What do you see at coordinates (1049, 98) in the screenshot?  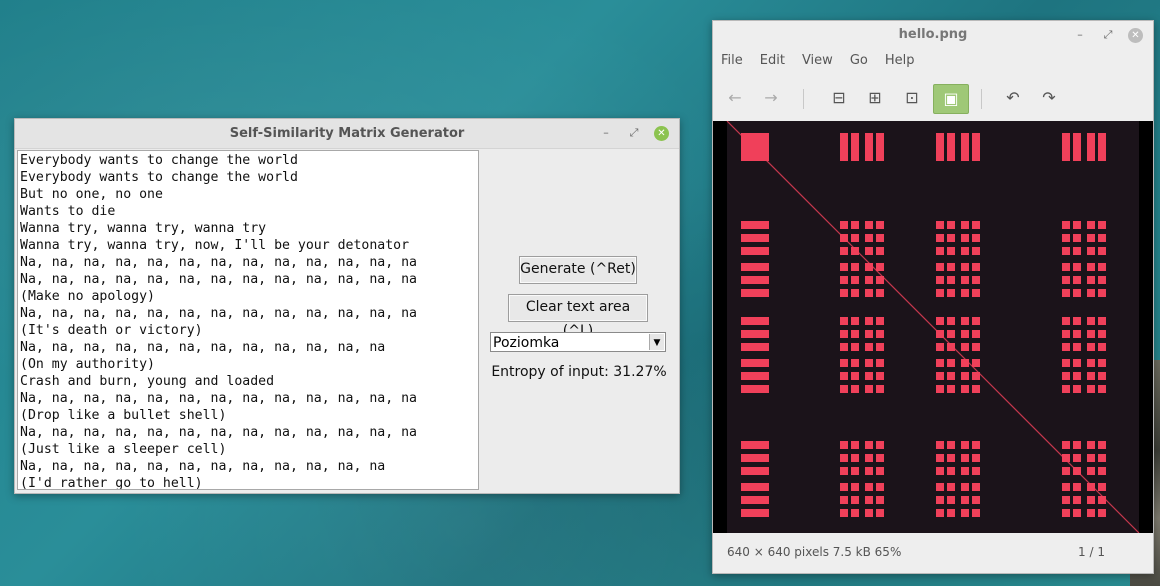 I see `rotate-right-icon: ↷` at bounding box center [1049, 98].